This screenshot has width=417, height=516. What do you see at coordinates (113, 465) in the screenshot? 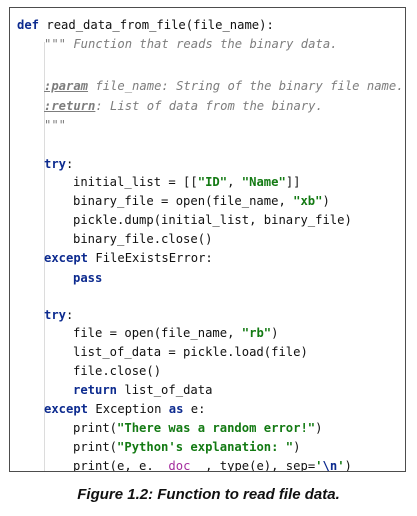
I see `code-token: print(e, e.` at bounding box center [113, 465].